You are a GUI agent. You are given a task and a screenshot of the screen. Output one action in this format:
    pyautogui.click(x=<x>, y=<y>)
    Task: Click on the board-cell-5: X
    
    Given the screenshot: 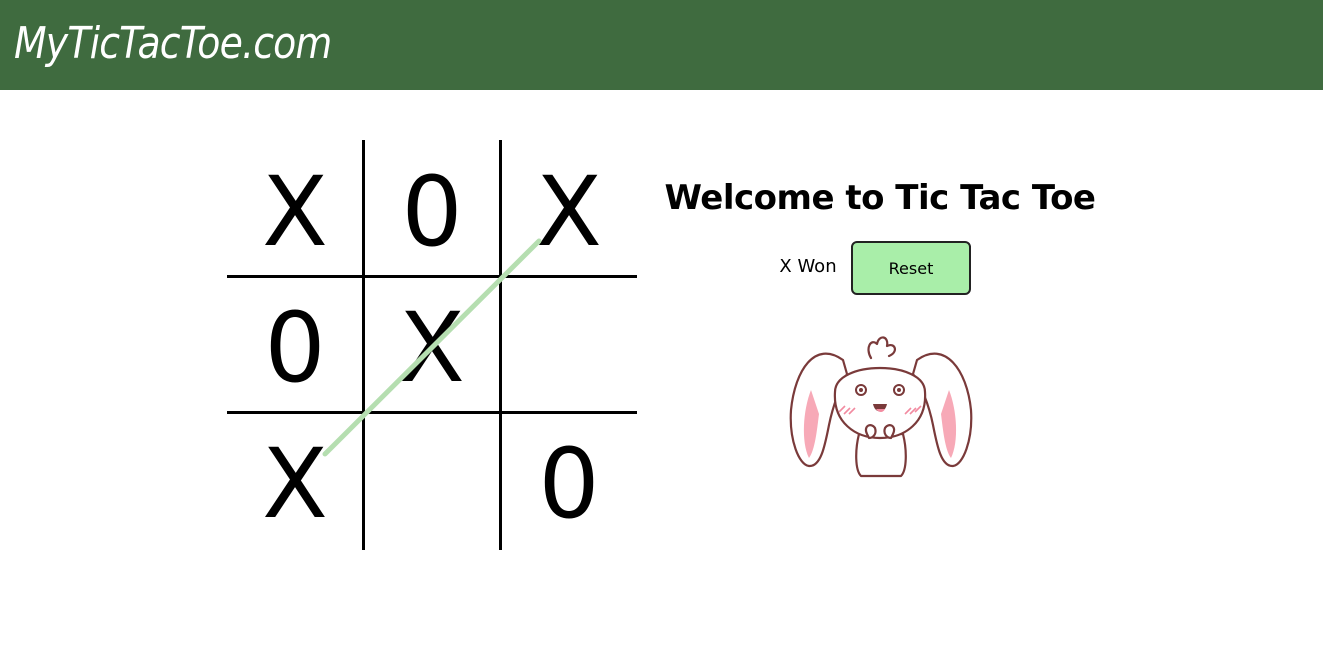 What is the action you would take?
    pyautogui.click(x=432, y=348)
    